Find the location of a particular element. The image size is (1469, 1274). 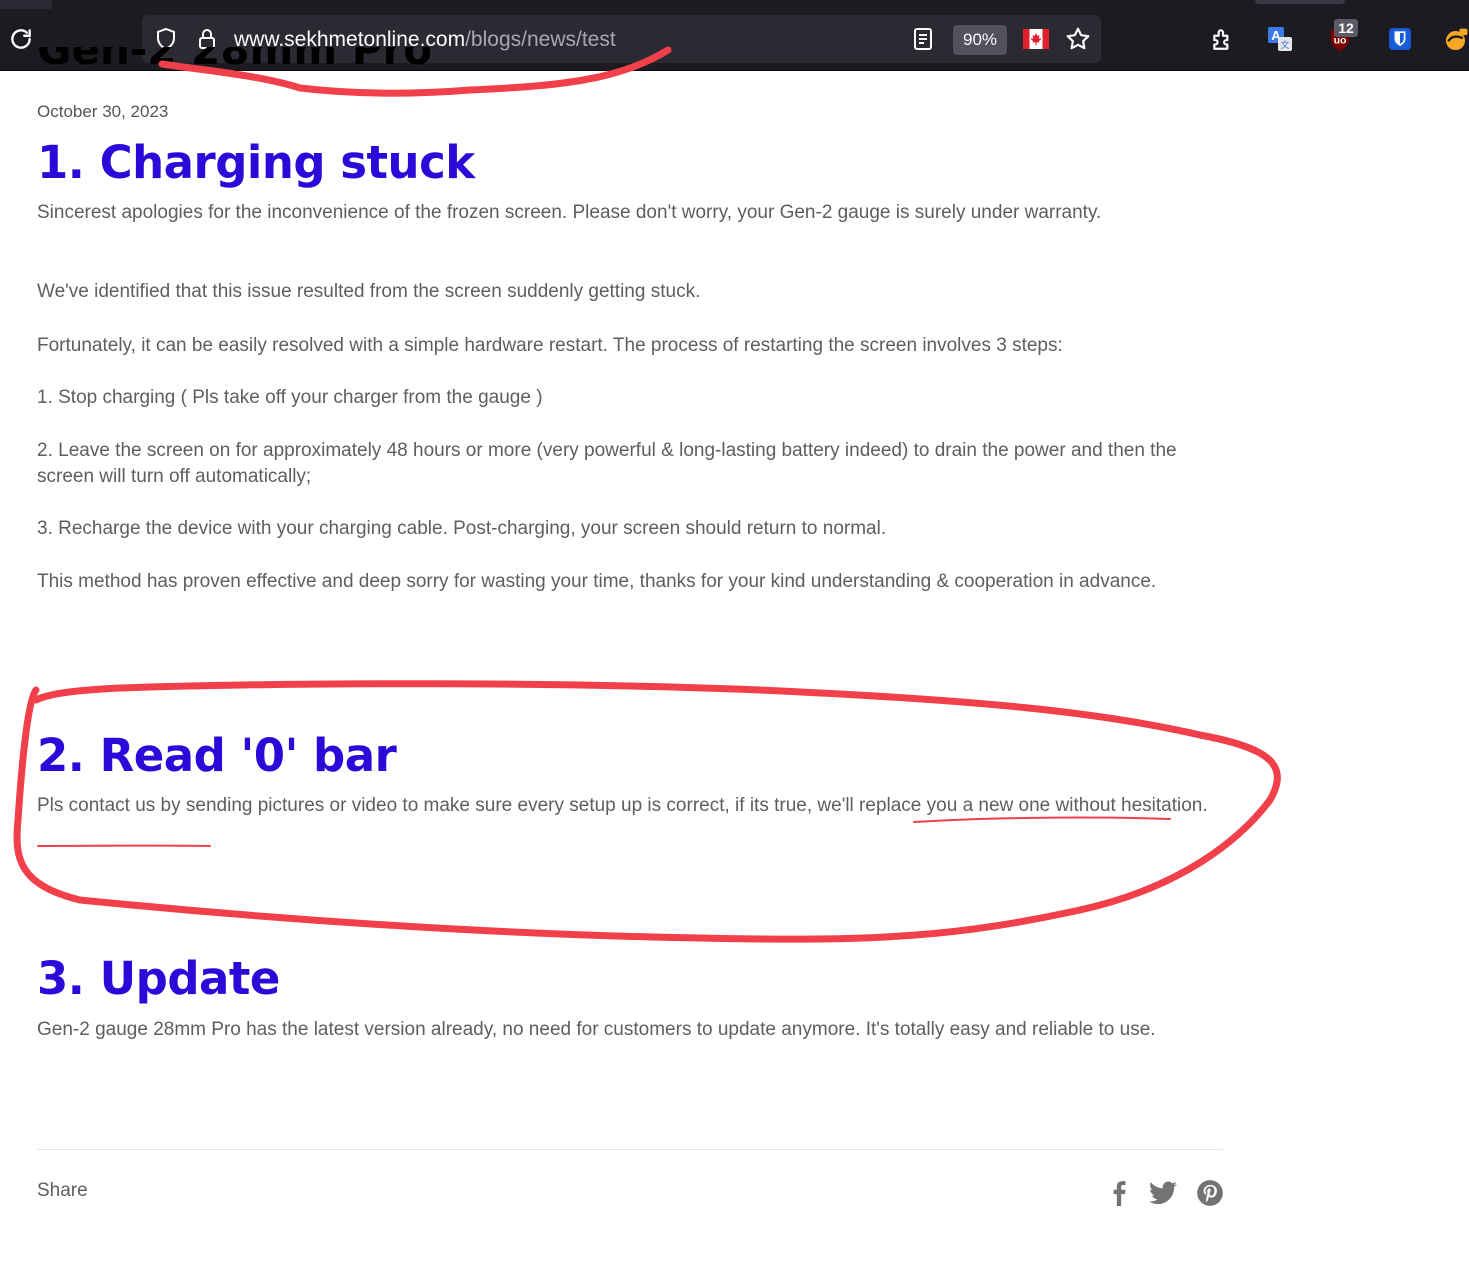

bookmark-star-icon is located at coordinates (1078, 39).